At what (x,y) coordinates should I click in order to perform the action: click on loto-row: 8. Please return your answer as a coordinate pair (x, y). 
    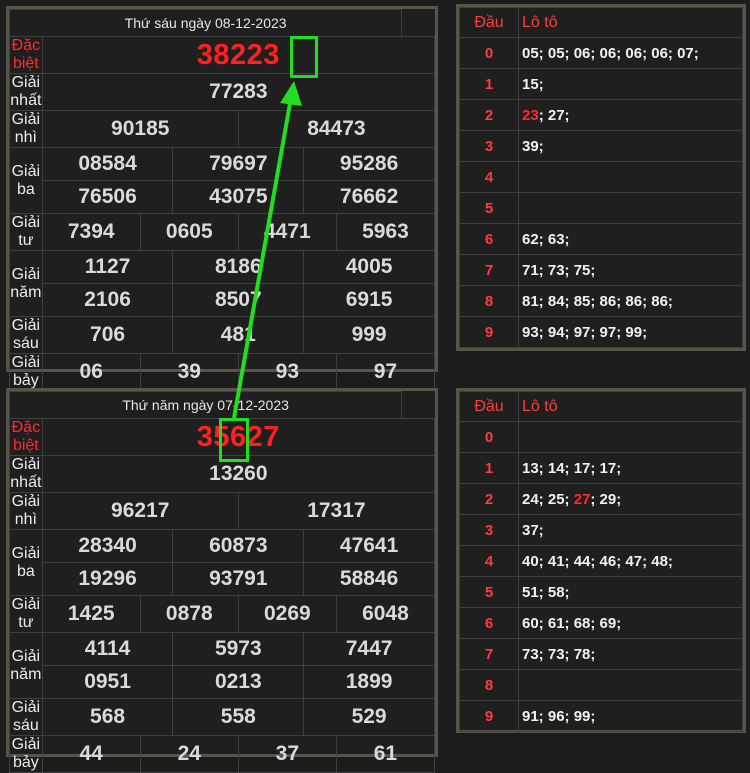
    Looking at the image, I should click on (601, 685).